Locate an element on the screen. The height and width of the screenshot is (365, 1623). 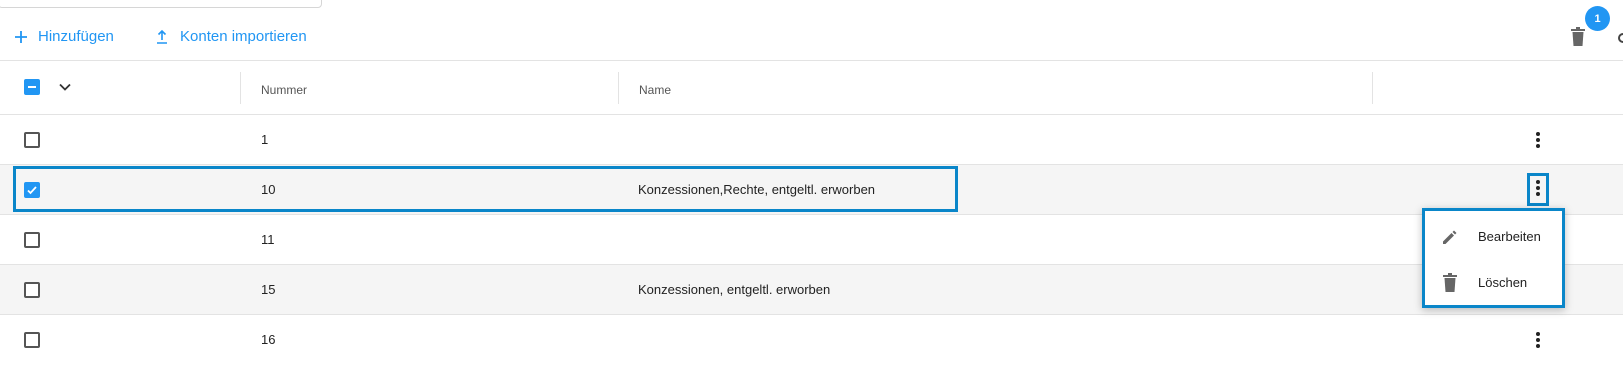
plus-icon is located at coordinates (21, 36).